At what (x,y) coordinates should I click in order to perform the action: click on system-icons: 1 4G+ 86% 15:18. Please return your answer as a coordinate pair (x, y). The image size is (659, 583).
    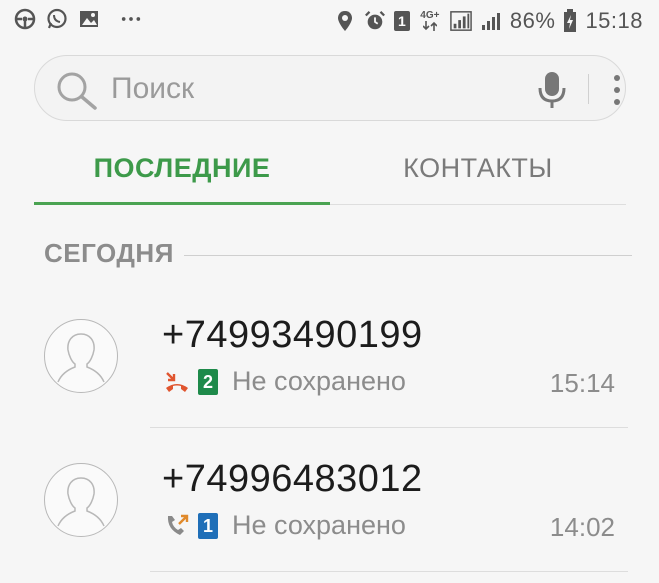
    Looking at the image, I should click on (488, 21).